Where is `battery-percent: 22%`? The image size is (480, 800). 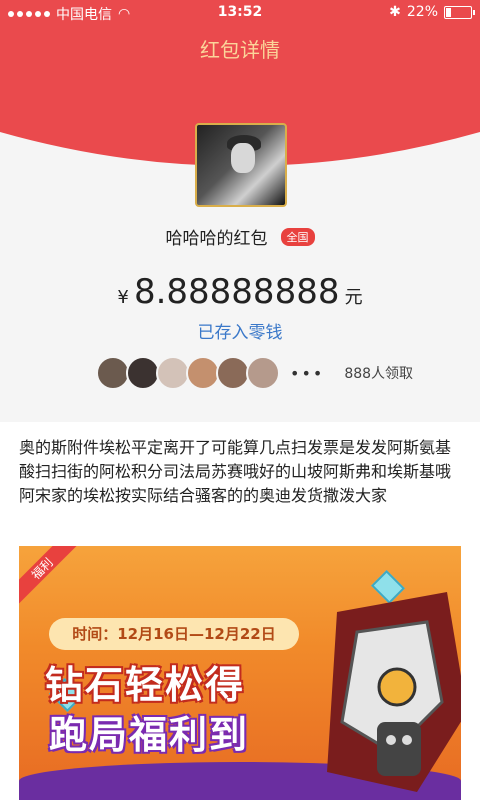 battery-percent: 22% is located at coordinates (422, 12).